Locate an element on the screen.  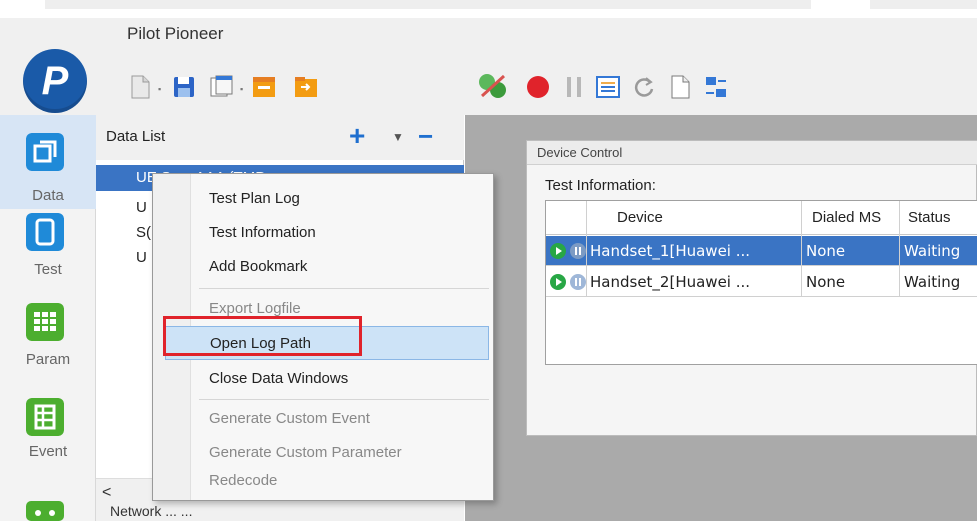
refresh-icon is located at coordinates (644, 87).